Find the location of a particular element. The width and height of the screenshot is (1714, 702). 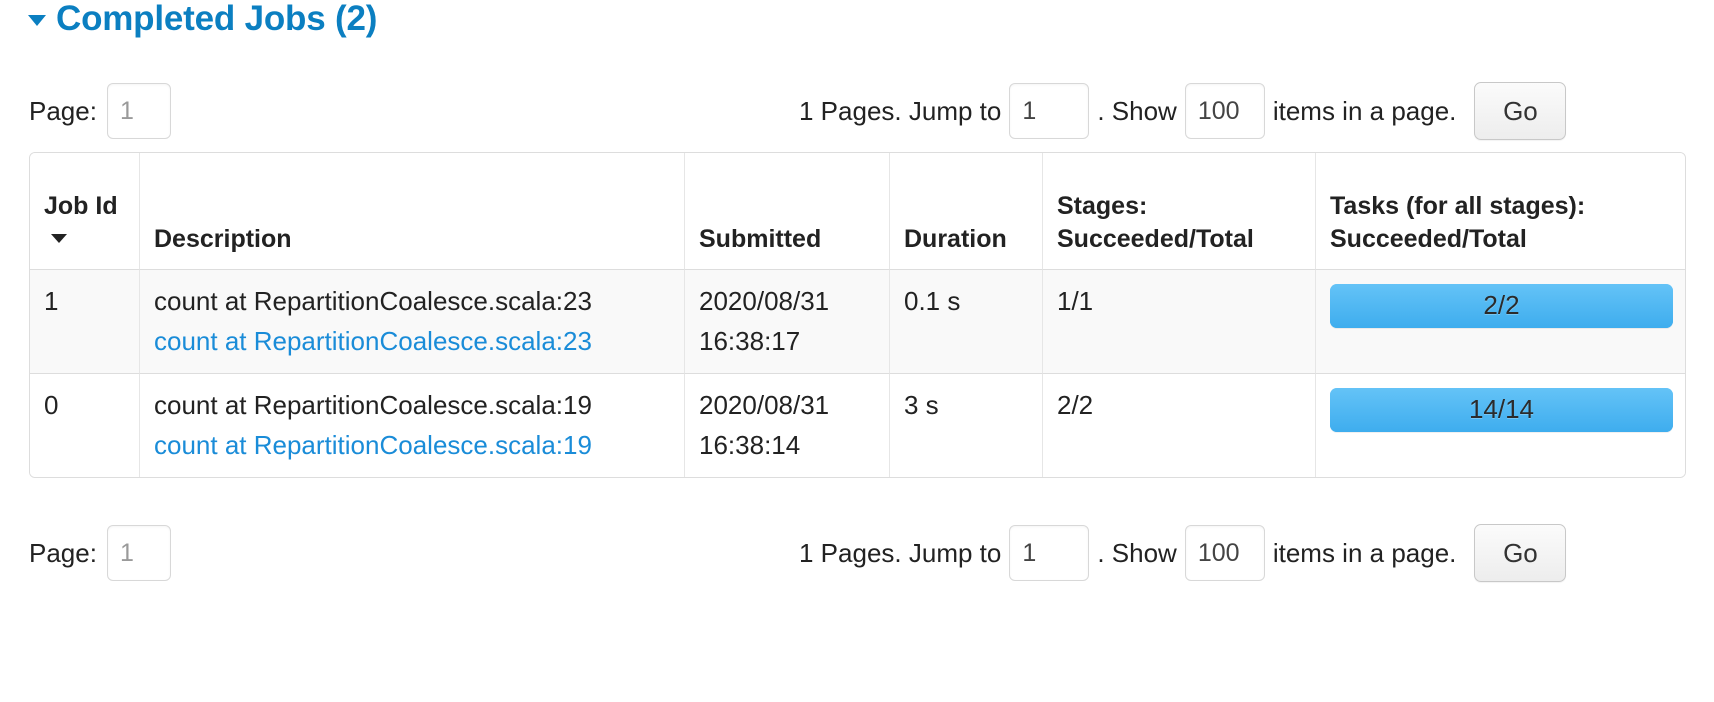

column-header-duration: Duration is located at coordinates (966, 211).